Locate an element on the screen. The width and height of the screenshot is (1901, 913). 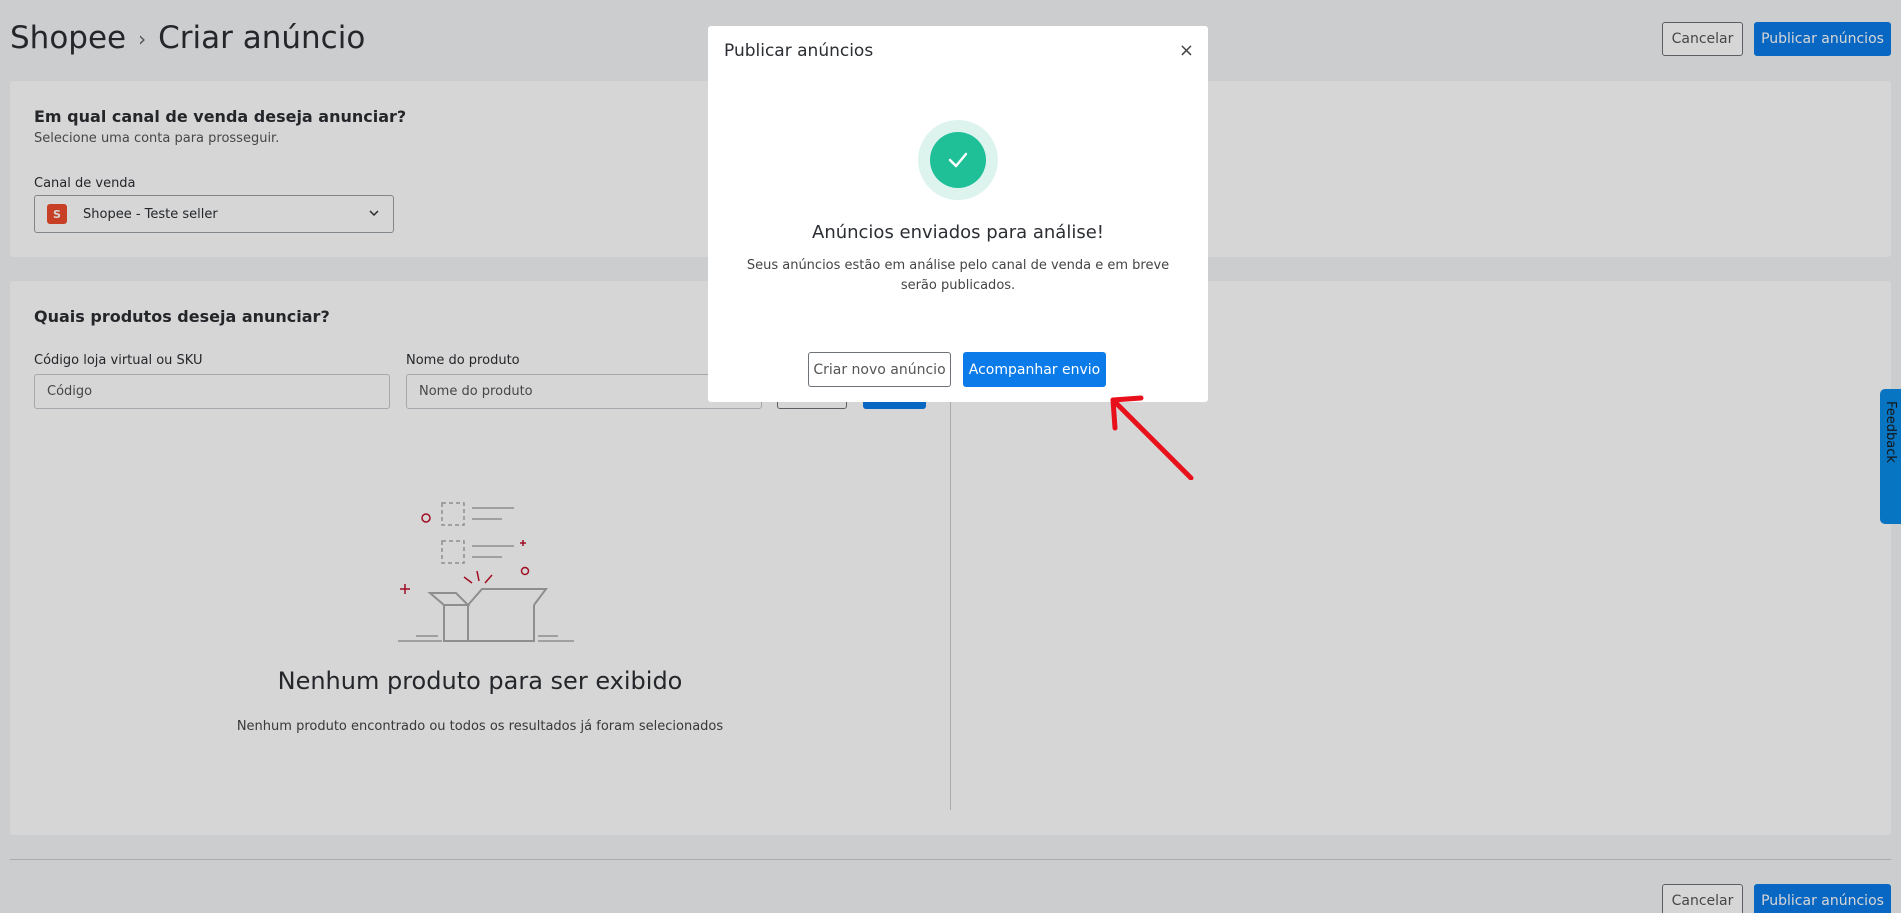
close-icon: × is located at coordinates (1186, 50).